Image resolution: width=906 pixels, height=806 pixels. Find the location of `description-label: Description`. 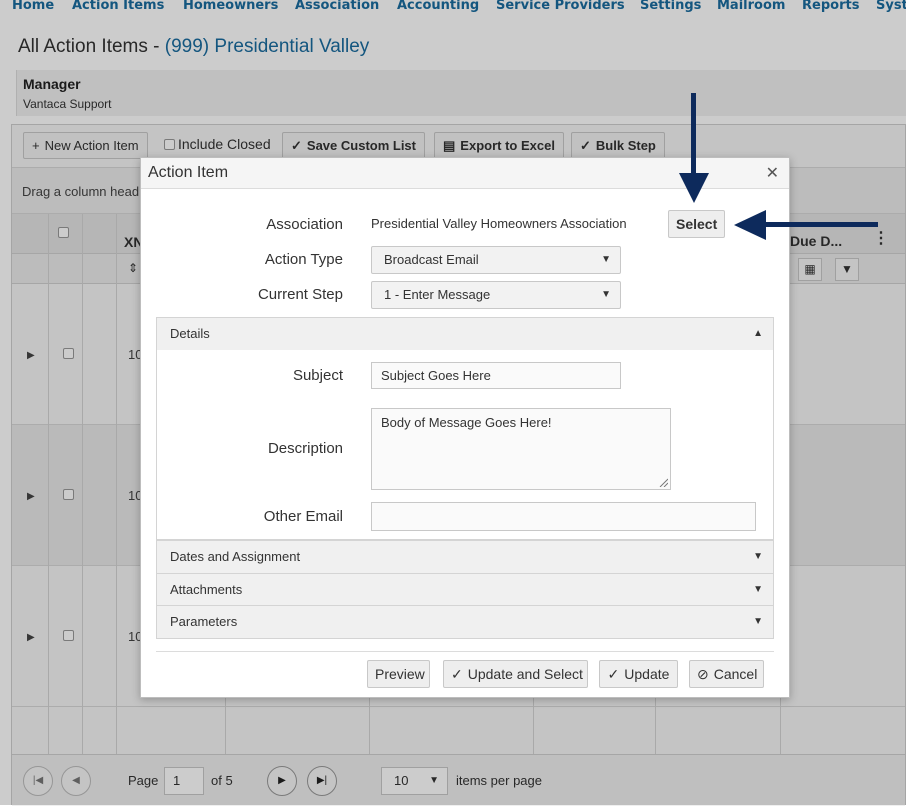

description-label: Description is located at coordinates (305, 448).